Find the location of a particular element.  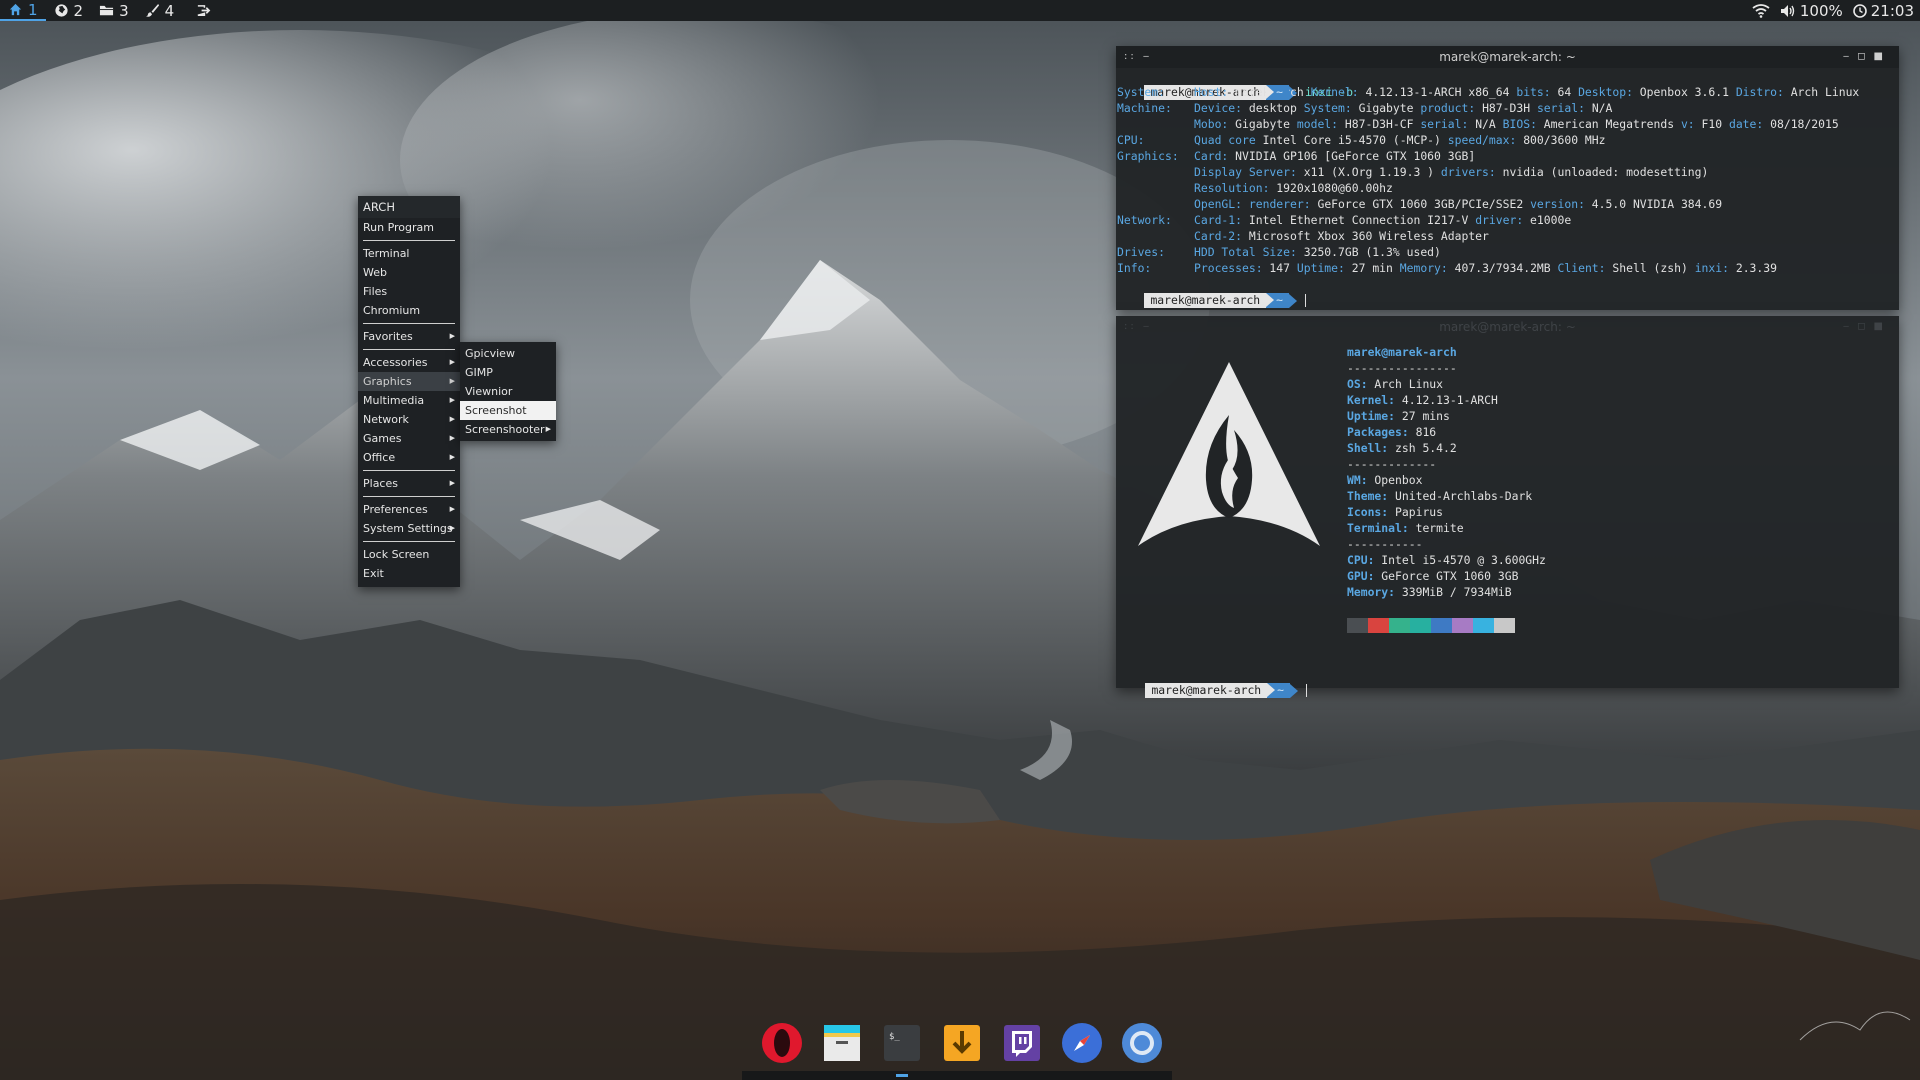

wifi-indicator is located at coordinates (1761, 10).